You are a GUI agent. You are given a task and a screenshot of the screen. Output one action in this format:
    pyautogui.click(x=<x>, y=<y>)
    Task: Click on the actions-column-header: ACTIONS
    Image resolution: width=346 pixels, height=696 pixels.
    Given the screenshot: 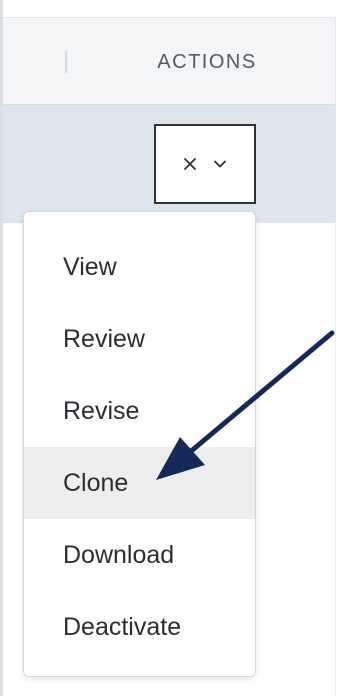 What is the action you would take?
    pyautogui.click(x=207, y=62)
    